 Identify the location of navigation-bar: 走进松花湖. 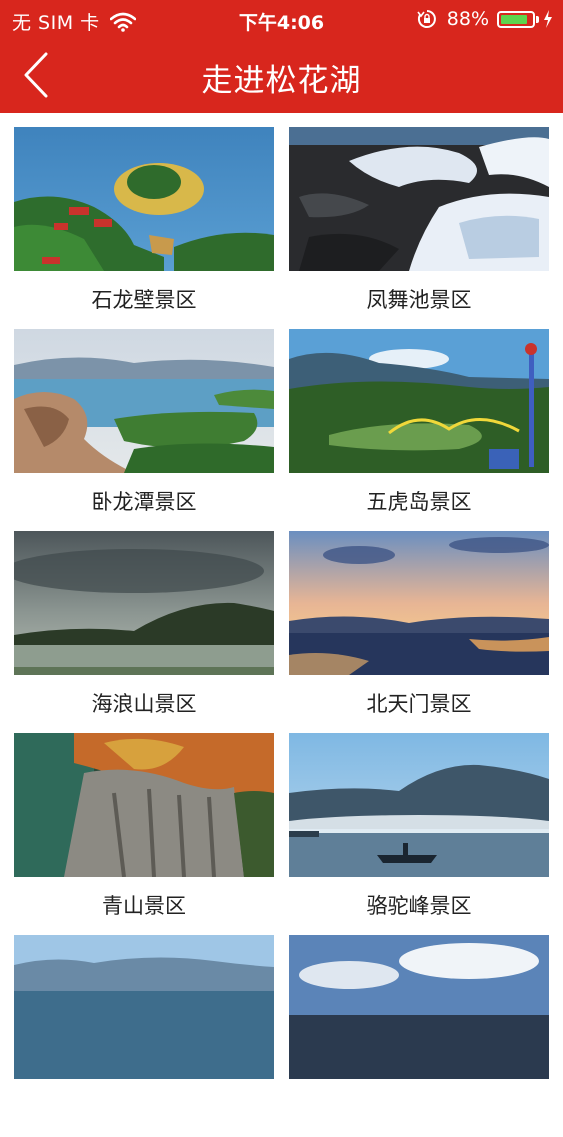
(281, 75).